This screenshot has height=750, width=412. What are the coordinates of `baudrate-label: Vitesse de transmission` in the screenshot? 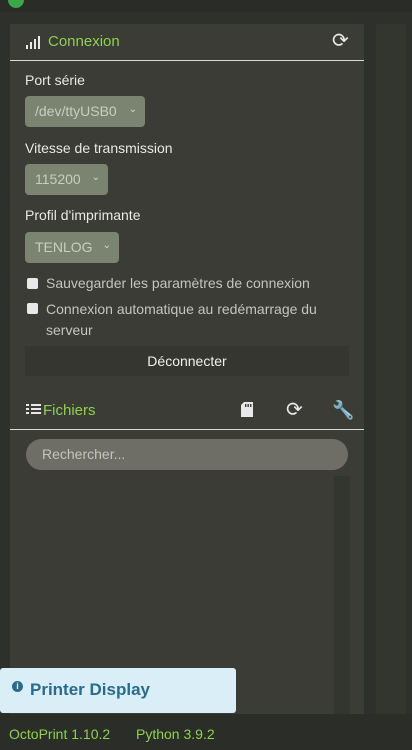 It's located at (99, 148).